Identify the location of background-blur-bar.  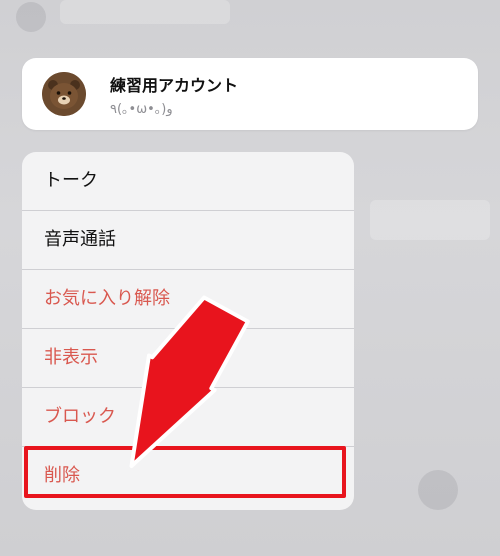
(145, 12).